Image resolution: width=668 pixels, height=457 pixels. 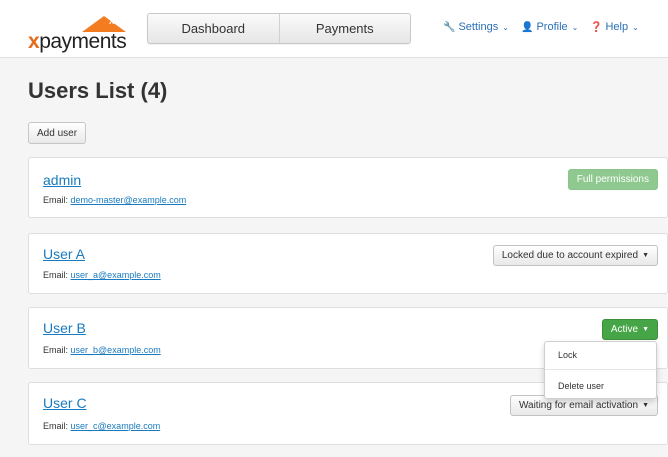 What do you see at coordinates (600, 386) in the screenshot?
I see `menu-item-delete-user: Delete user` at bounding box center [600, 386].